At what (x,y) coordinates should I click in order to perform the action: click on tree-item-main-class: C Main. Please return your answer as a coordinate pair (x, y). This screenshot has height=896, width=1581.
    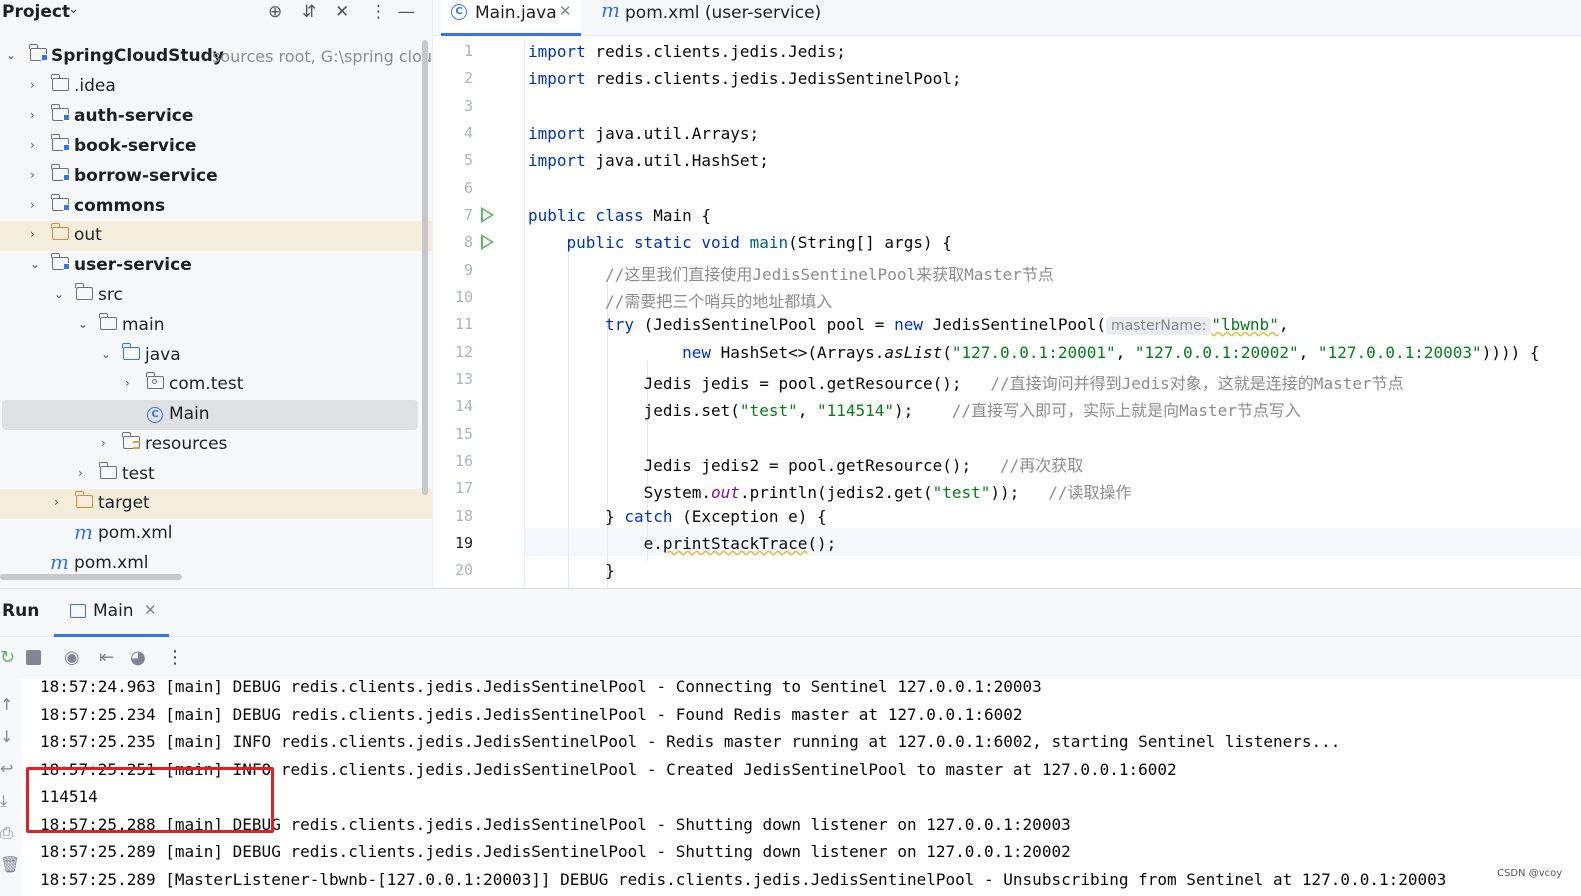
    Looking at the image, I should click on (210, 415).